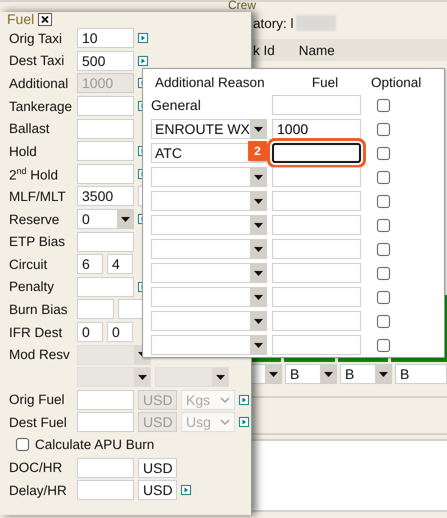  What do you see at coordinates (38, 196) in the screenshot?
I see `field-label: MLF/MLT` at bounding box center [38, 196].